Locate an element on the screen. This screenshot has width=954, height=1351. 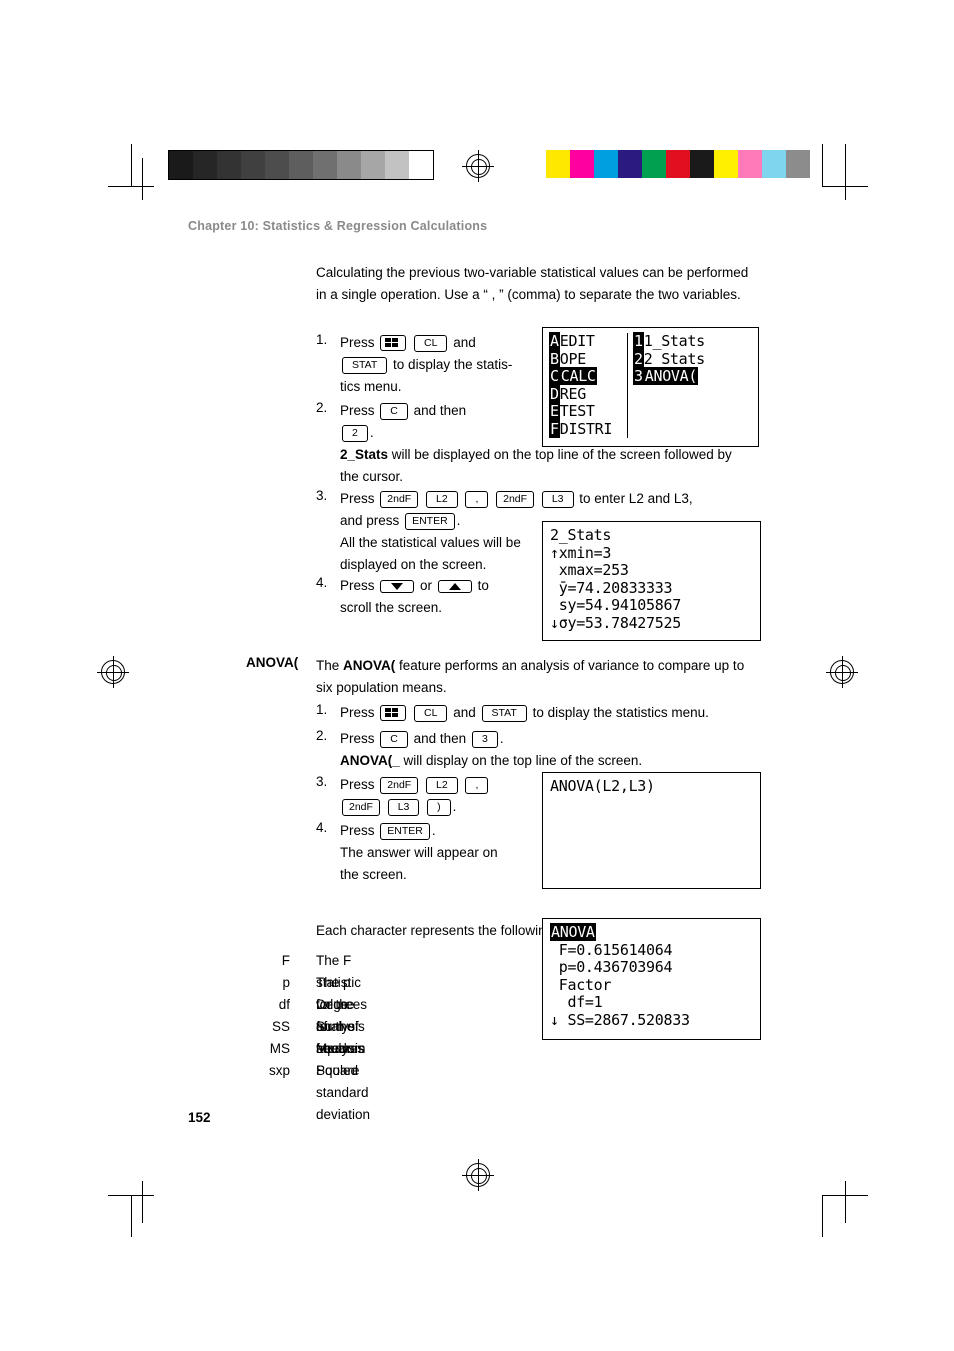
anova-step-1-and: and is located at coordinates (464, 712).